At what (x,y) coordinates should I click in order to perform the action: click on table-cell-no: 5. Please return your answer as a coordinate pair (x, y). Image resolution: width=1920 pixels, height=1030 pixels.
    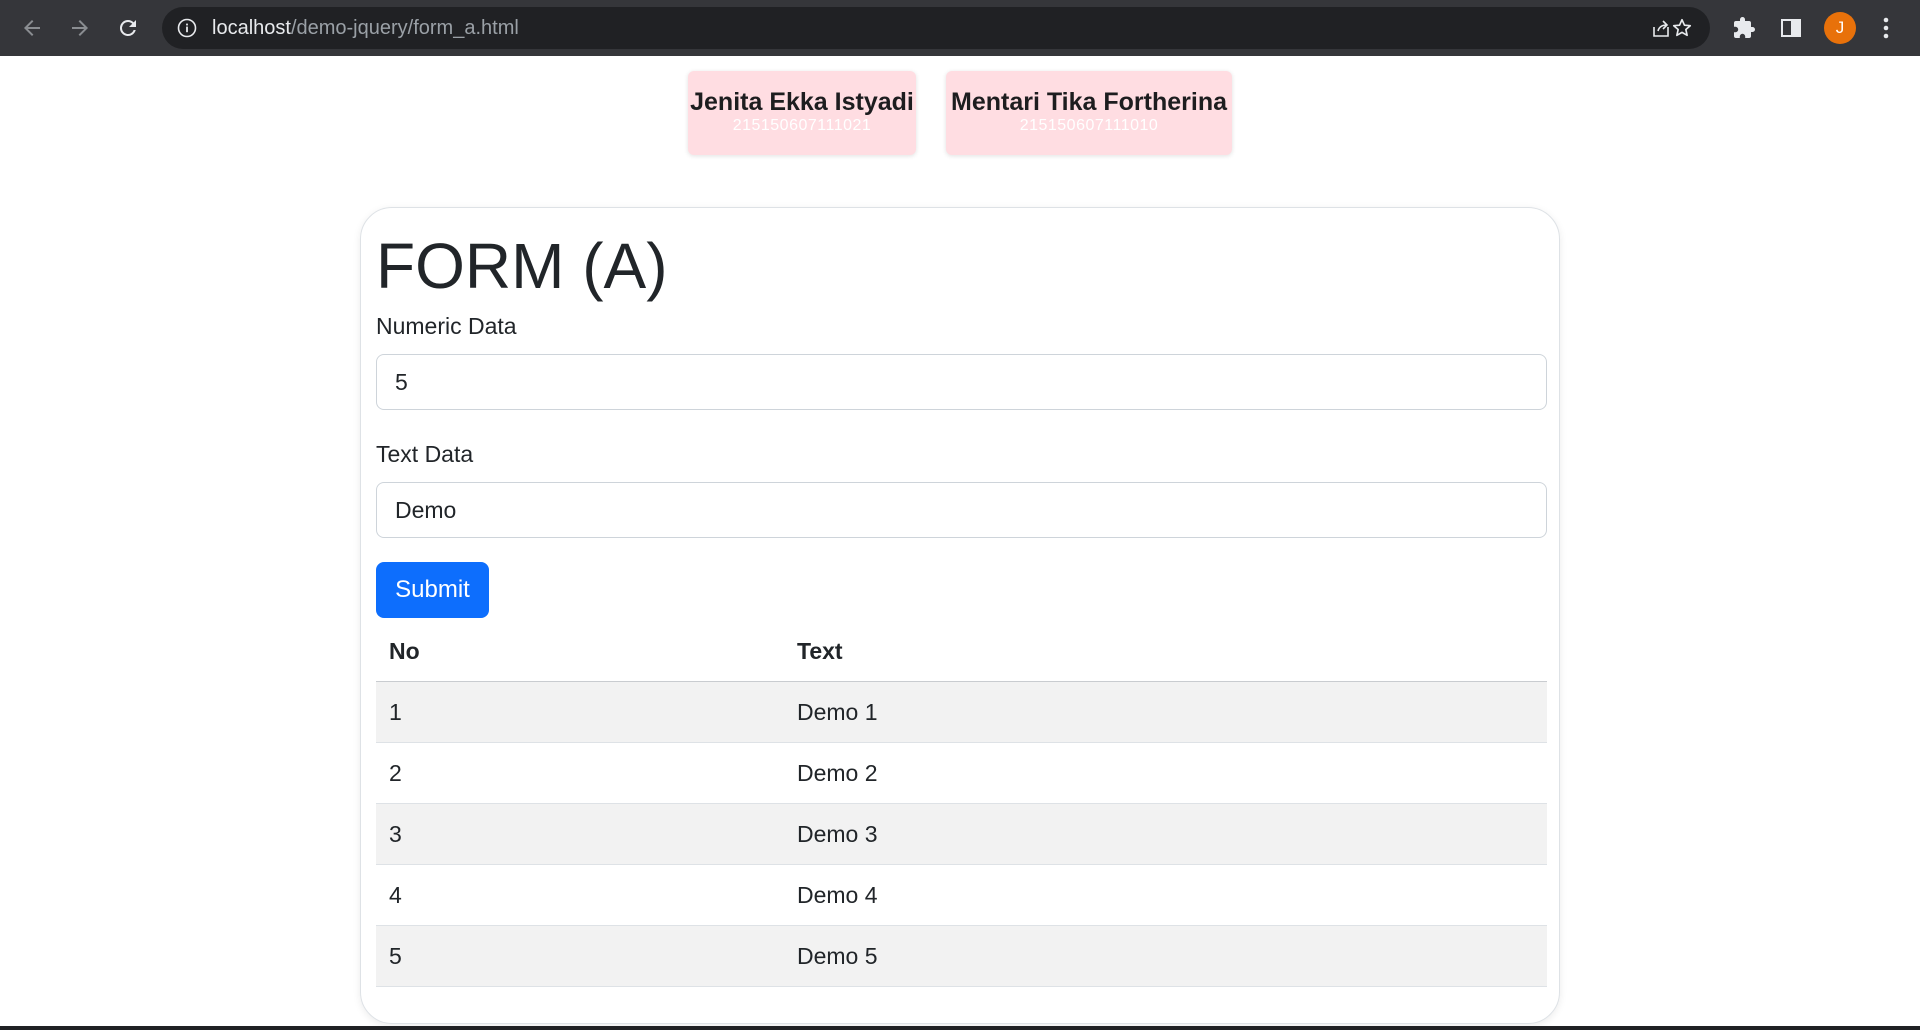
    Looking at the image, I should click on (395, 956).